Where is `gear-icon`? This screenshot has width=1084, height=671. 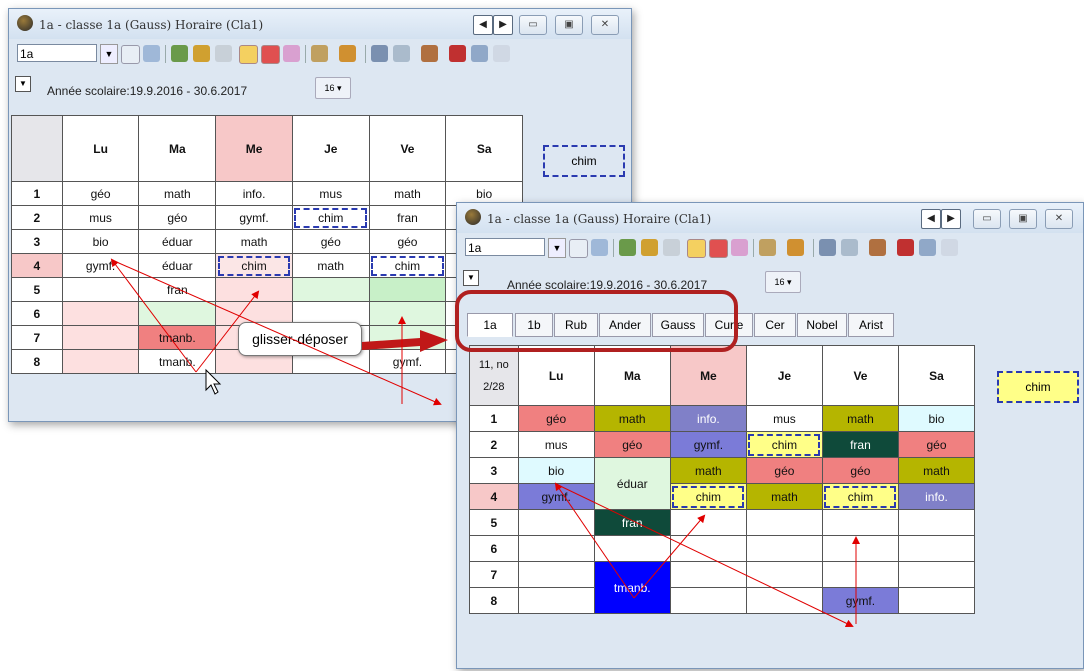
gear-icon is located at coordinates (795, 247).